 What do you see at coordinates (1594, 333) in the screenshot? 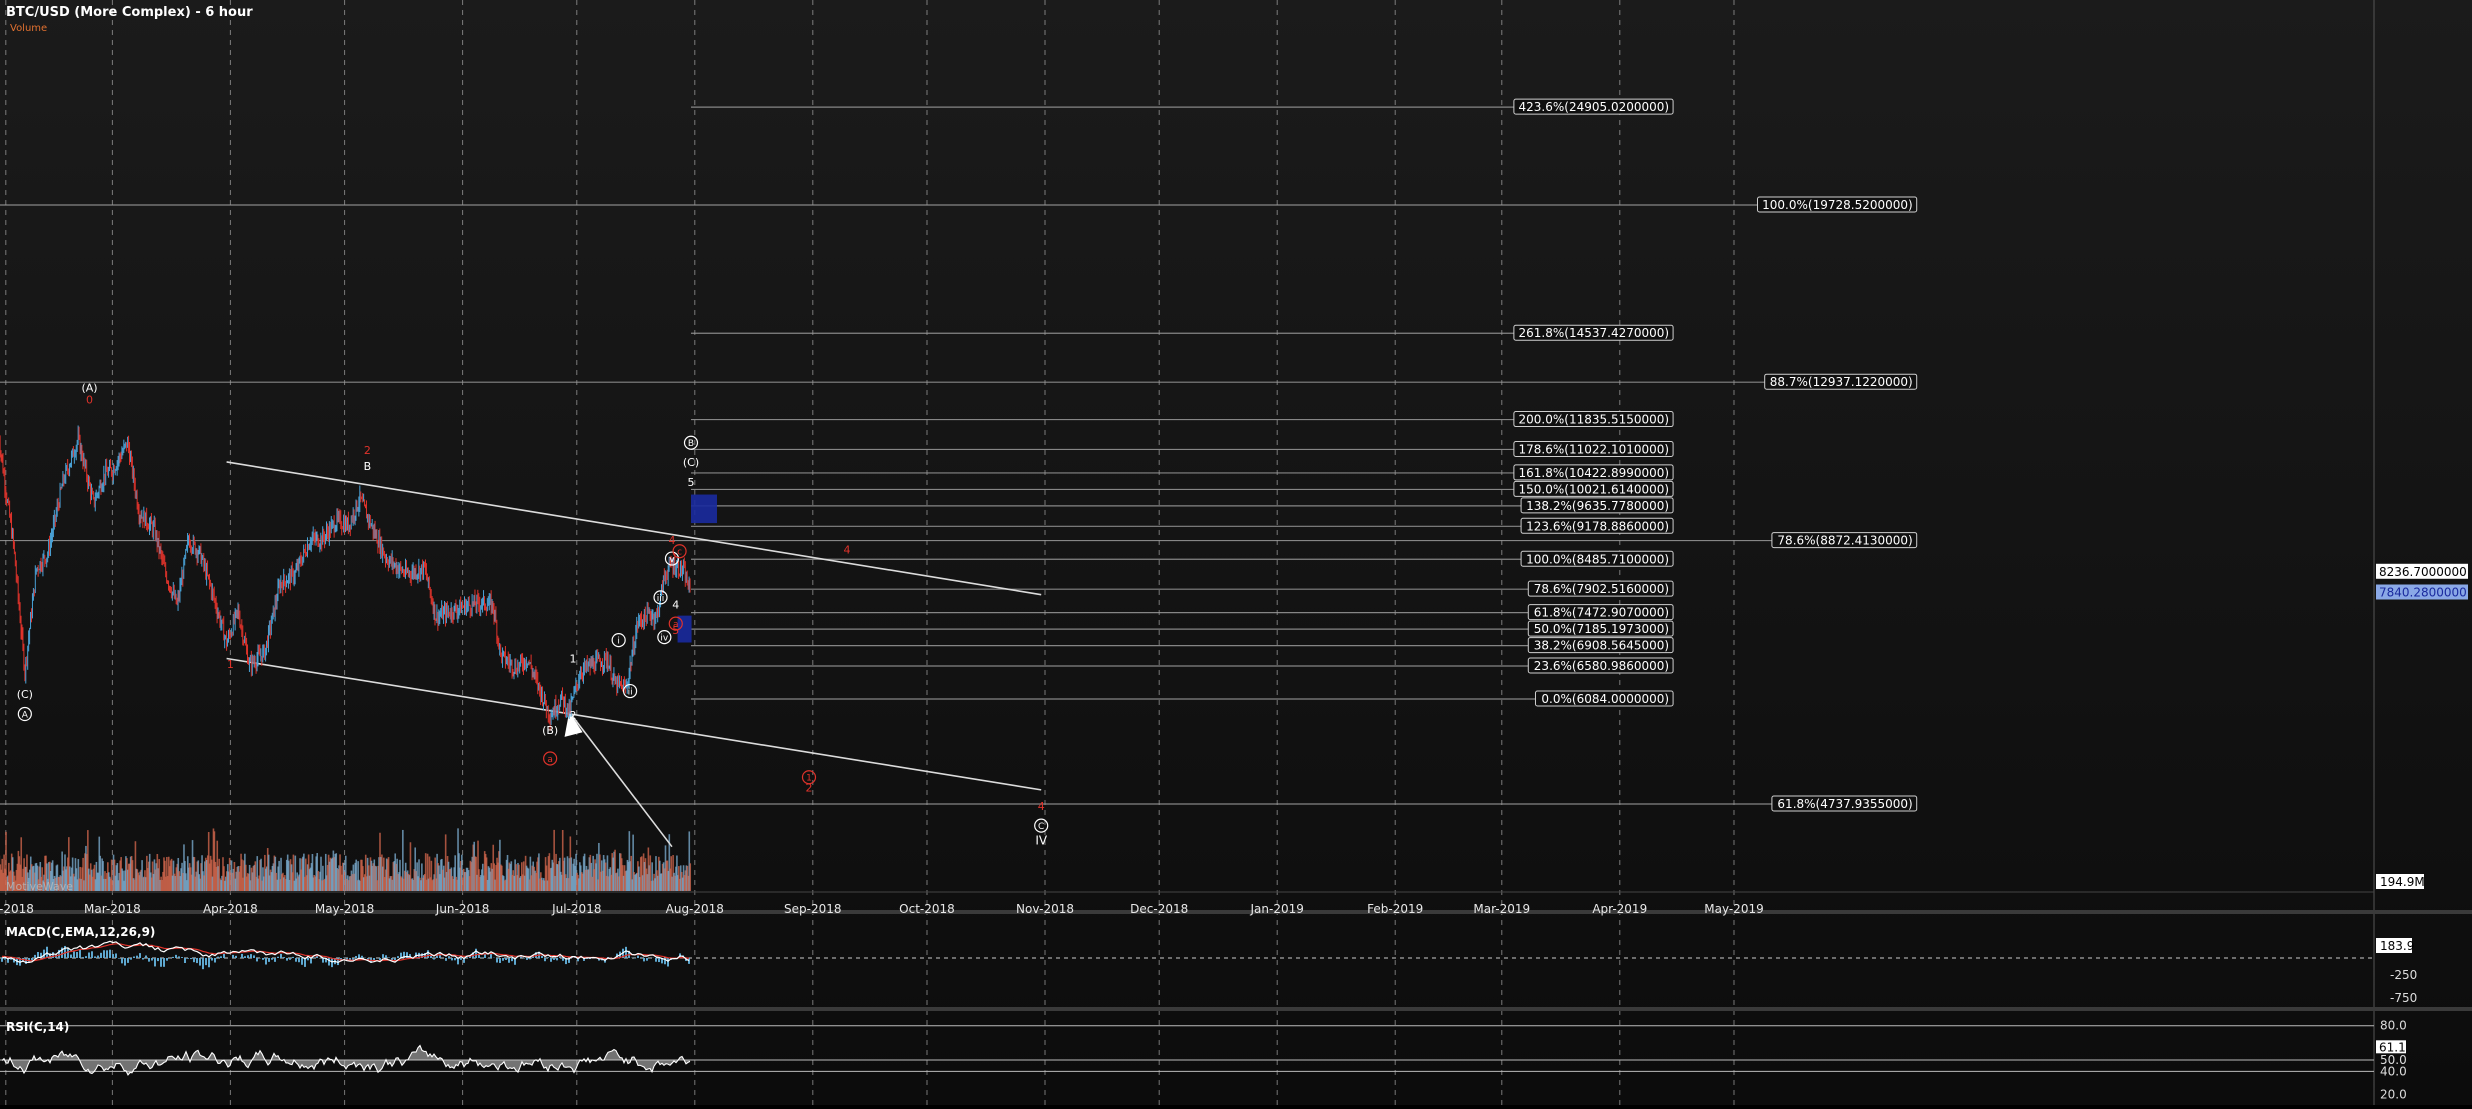
I see `fib-level-label: 261.8%(14537.4270000)` at bounding box center [1594, 333].